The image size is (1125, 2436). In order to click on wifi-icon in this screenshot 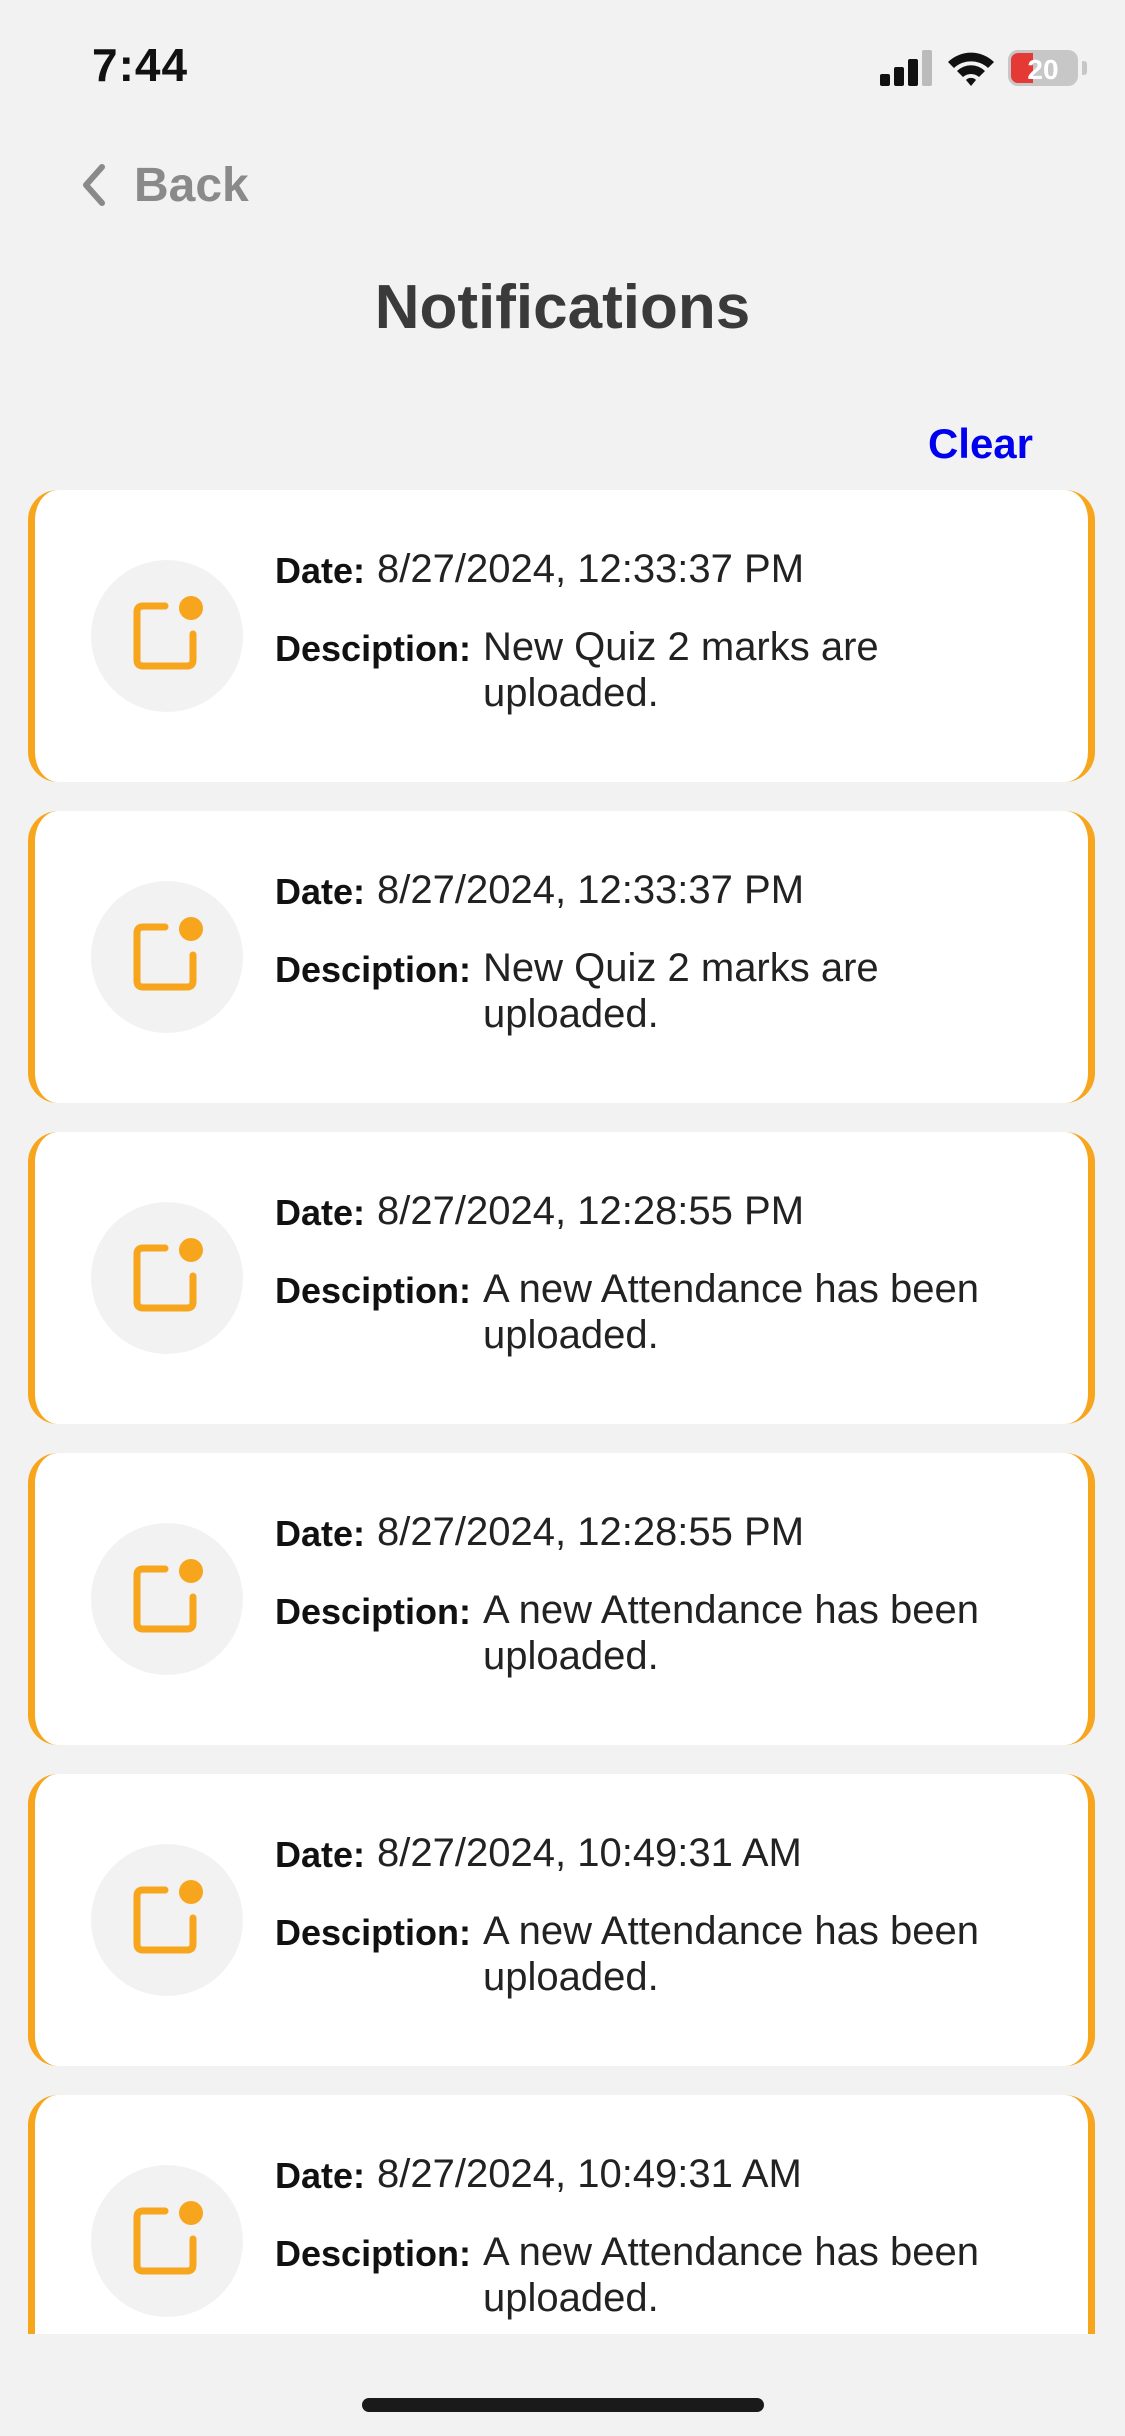, I will do `click(971, 69)`.